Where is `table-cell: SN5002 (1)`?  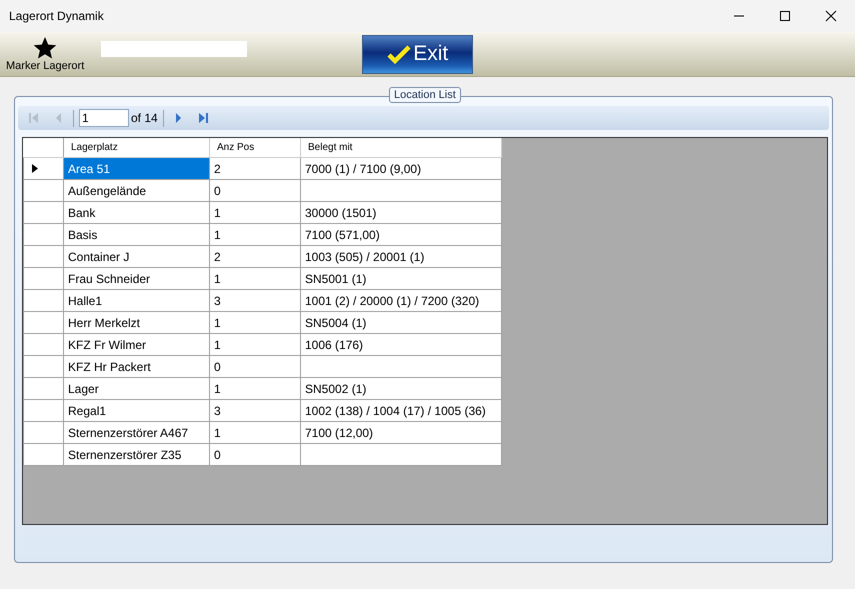 table-cell: SN5002 (1) is located at coordinates (401, 389).